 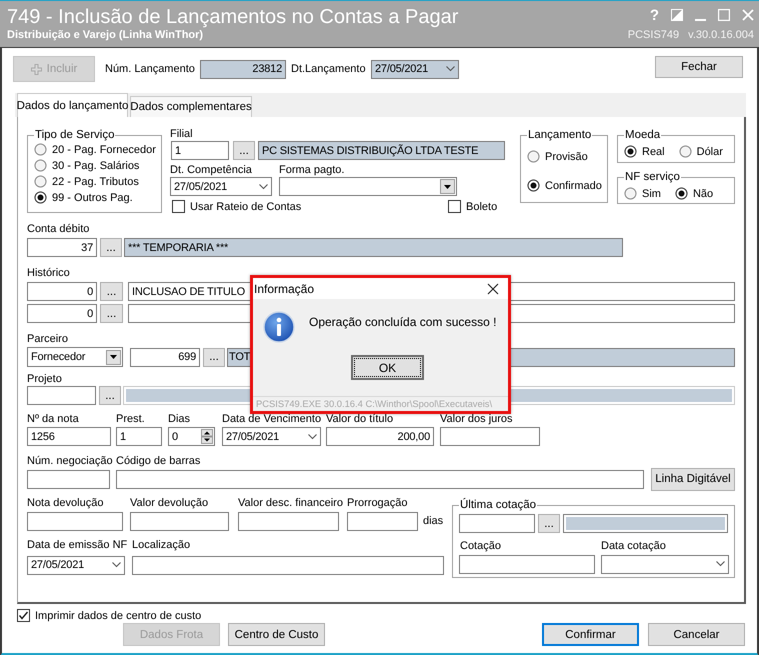 What do you see at coordinates (721, 35) in the screenshot?
I see `version-label: v.30.0.16.004` at bounding box center [721, 35].